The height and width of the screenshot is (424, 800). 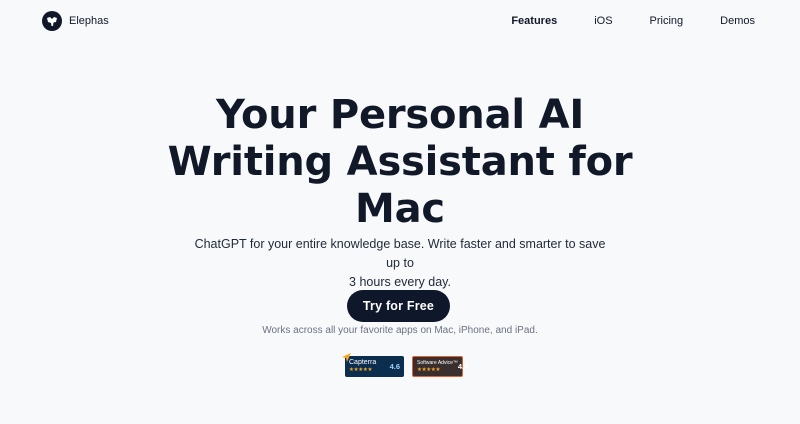 What do you see at coordinates (361, 370) in the screenshot?
I see `capterra-stars: ★★★★★` at bounding box center [361, 370].